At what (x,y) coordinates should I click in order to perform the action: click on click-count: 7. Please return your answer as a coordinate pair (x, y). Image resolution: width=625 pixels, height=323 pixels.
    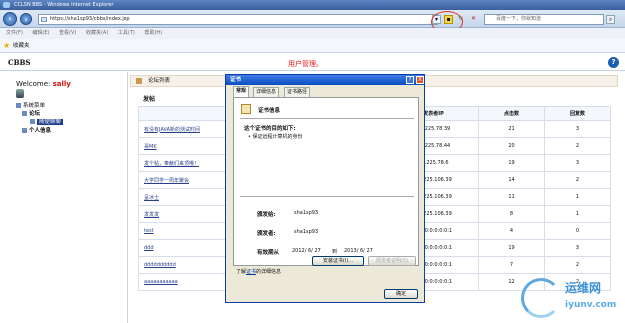
    Looking at the image, I should click on (511, 265).